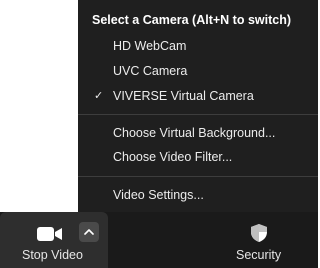 This screenshot has width=320, height=268. I want to click on camera-menu-header: Select a Camera (Alt+N to switch), so click(192, 20).